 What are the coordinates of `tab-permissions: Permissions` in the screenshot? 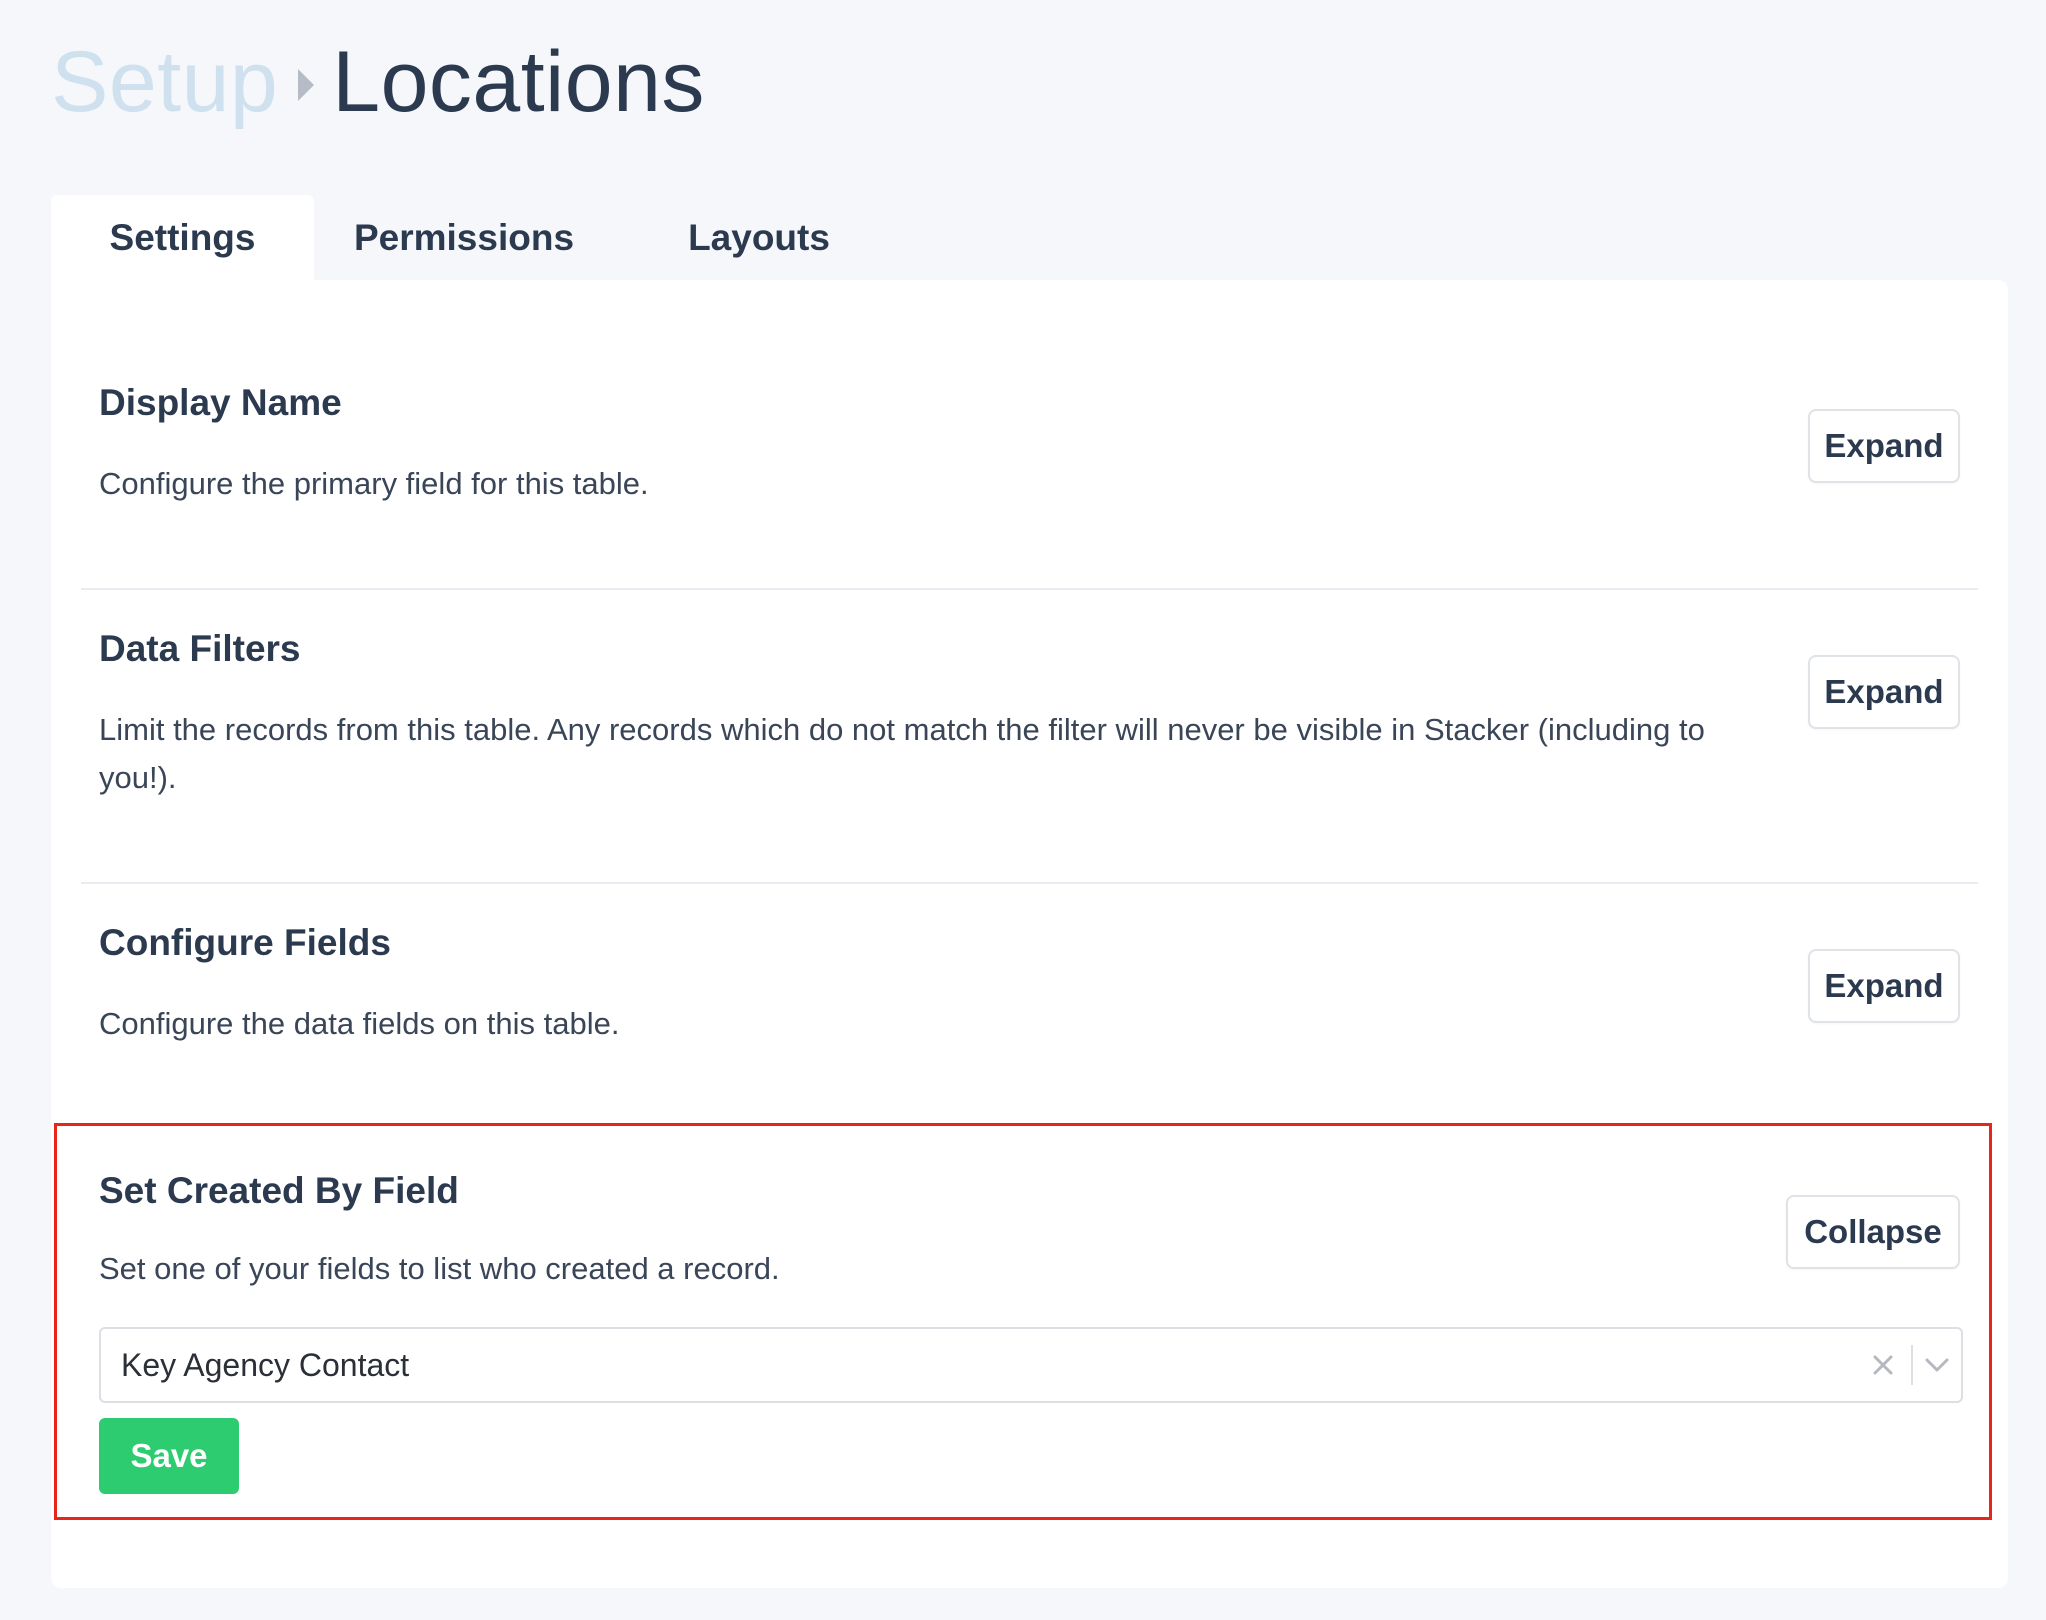 It's located at (464, 238).